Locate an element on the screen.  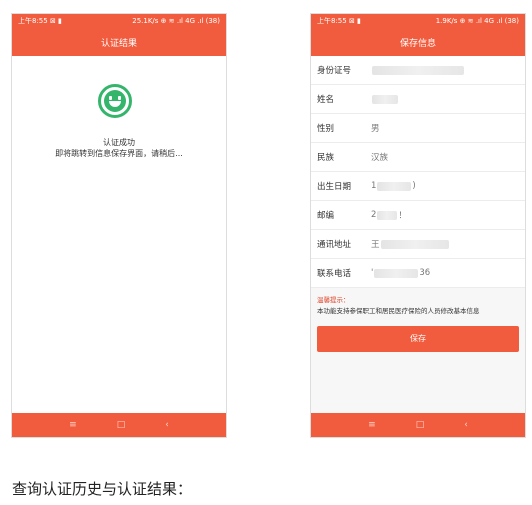
field-label: 性别 is located at coordinates (326, 129).